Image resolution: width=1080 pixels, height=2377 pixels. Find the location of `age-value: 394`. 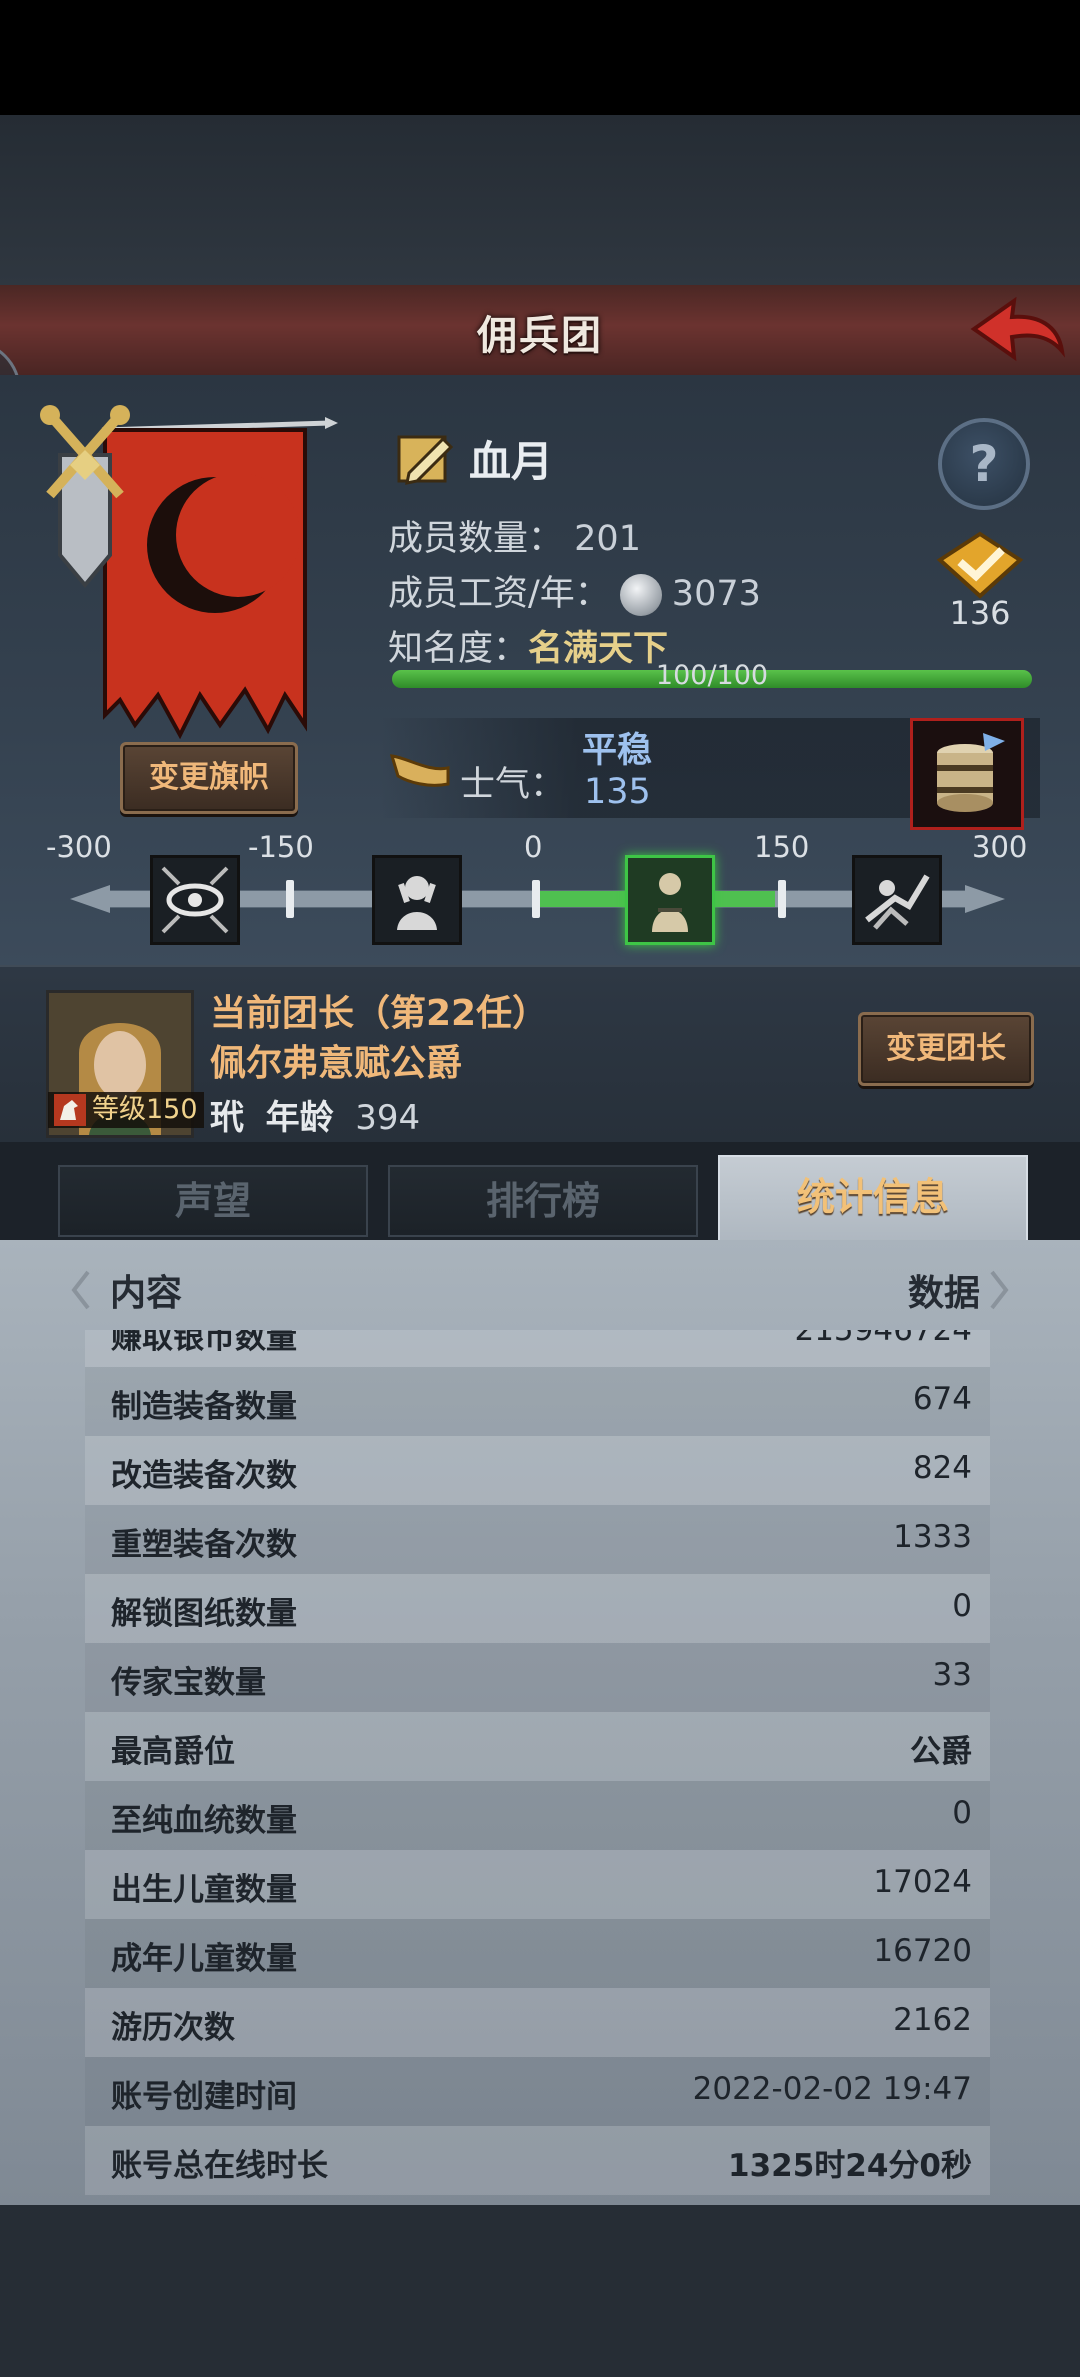

age-value: 394 is located at coordinates (388, 1118).